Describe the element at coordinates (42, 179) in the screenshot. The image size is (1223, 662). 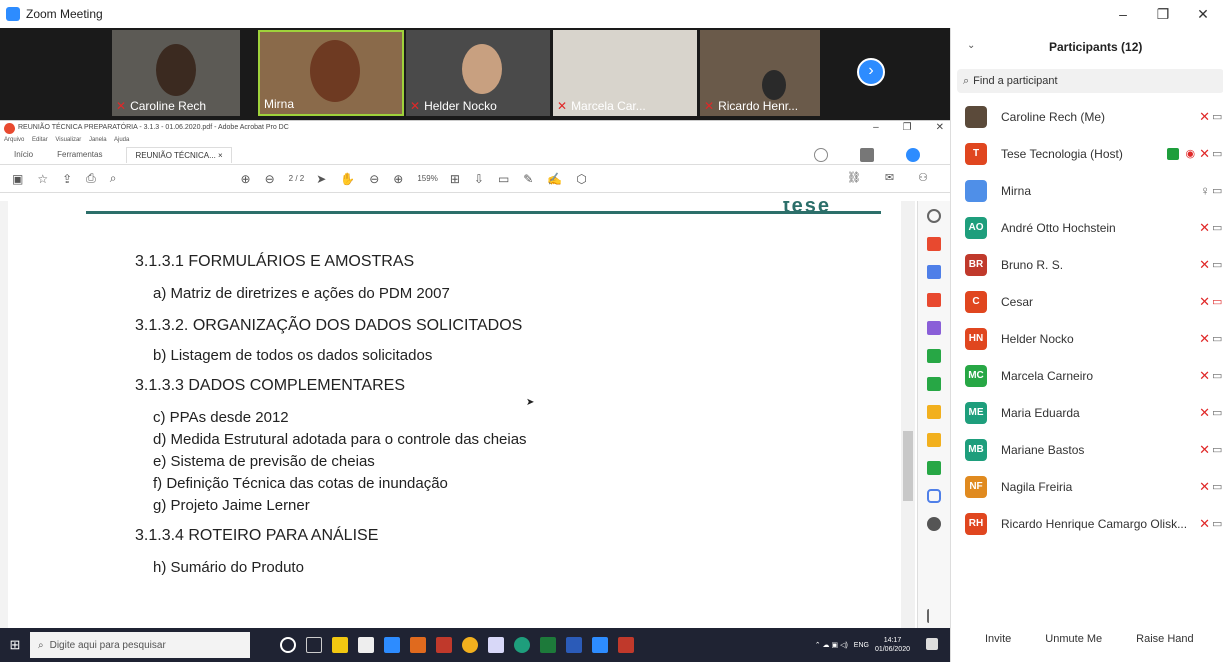
I see `bookmark-icon: ☆` at that location.